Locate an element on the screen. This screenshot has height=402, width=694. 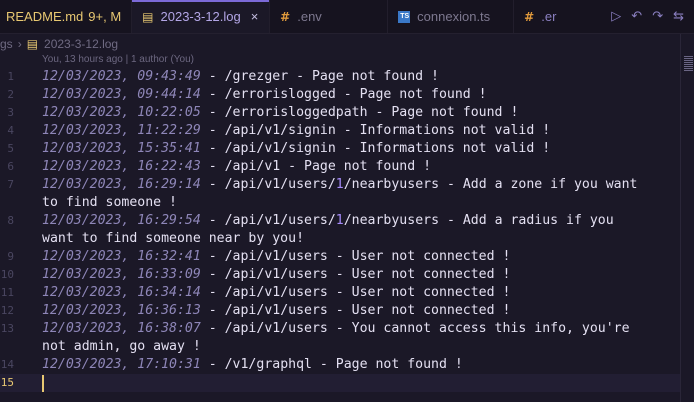
log-timestamp: 12/03/2023, 09:43:49 is located at coordinates (121, 76).